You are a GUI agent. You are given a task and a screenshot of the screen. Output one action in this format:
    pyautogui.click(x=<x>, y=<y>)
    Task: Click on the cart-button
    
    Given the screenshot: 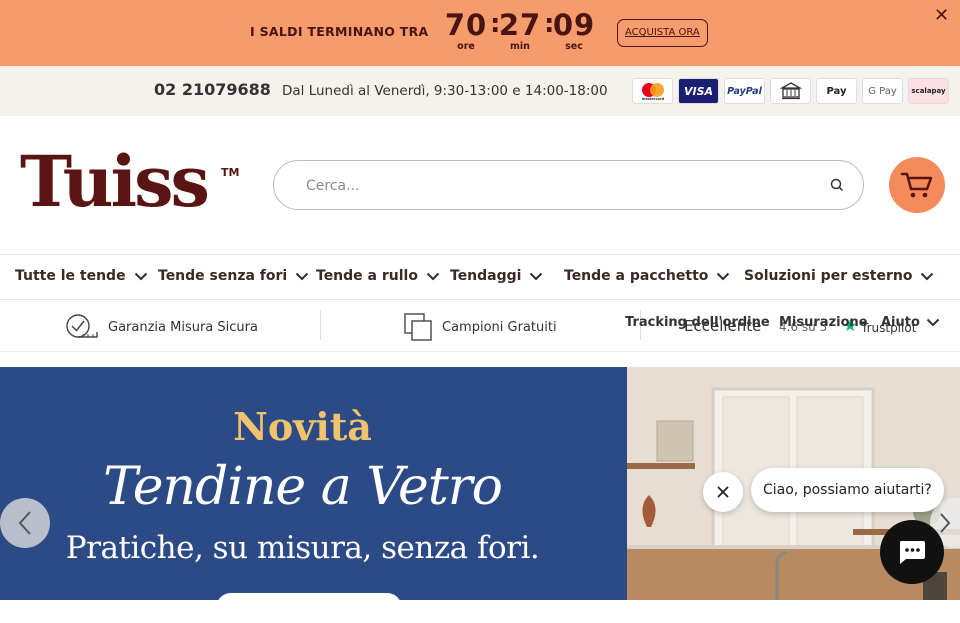 What is the action you would take?
    pyautogui.click(x=917, y=185)
    